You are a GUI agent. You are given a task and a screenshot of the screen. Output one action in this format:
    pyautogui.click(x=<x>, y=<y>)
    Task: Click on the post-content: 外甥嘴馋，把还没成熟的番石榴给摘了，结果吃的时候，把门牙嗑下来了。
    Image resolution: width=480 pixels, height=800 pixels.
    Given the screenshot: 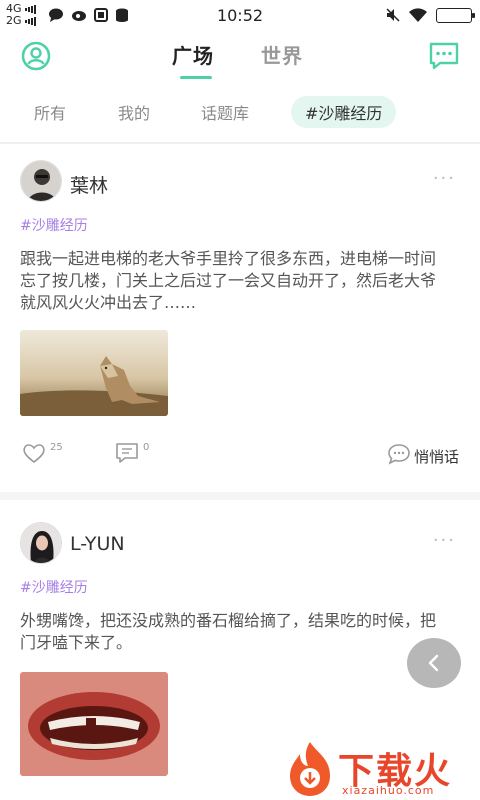 What is the action you would take?
    pyautogui.click(x=228, y=631)
    